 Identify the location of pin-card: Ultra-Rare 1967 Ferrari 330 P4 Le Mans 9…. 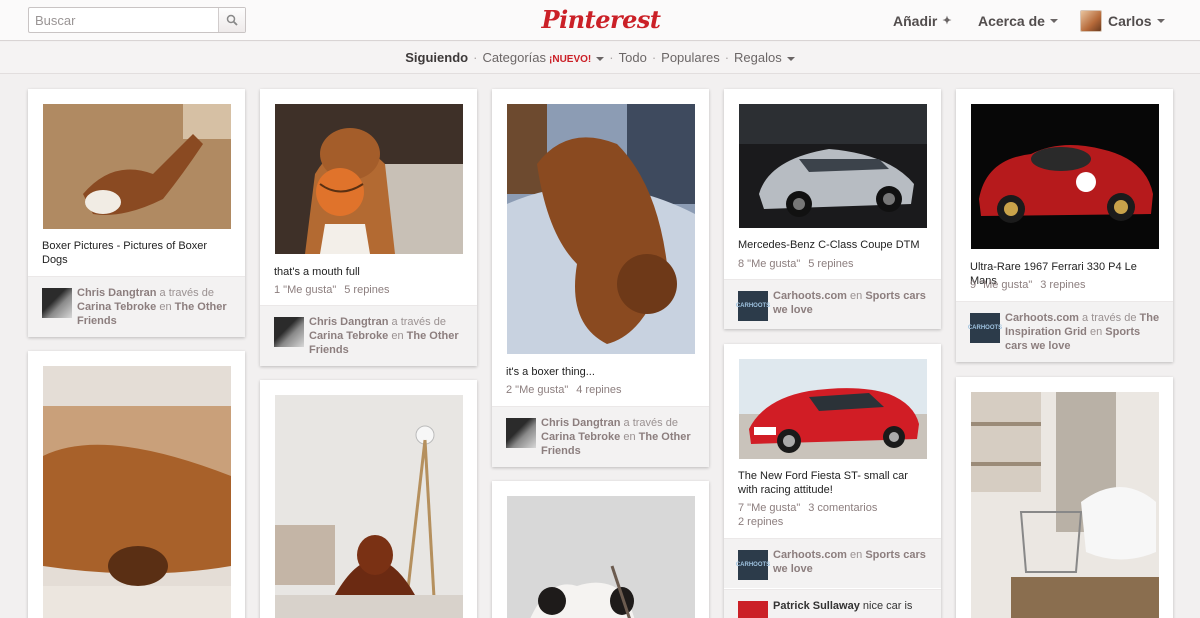
(1064, 225).